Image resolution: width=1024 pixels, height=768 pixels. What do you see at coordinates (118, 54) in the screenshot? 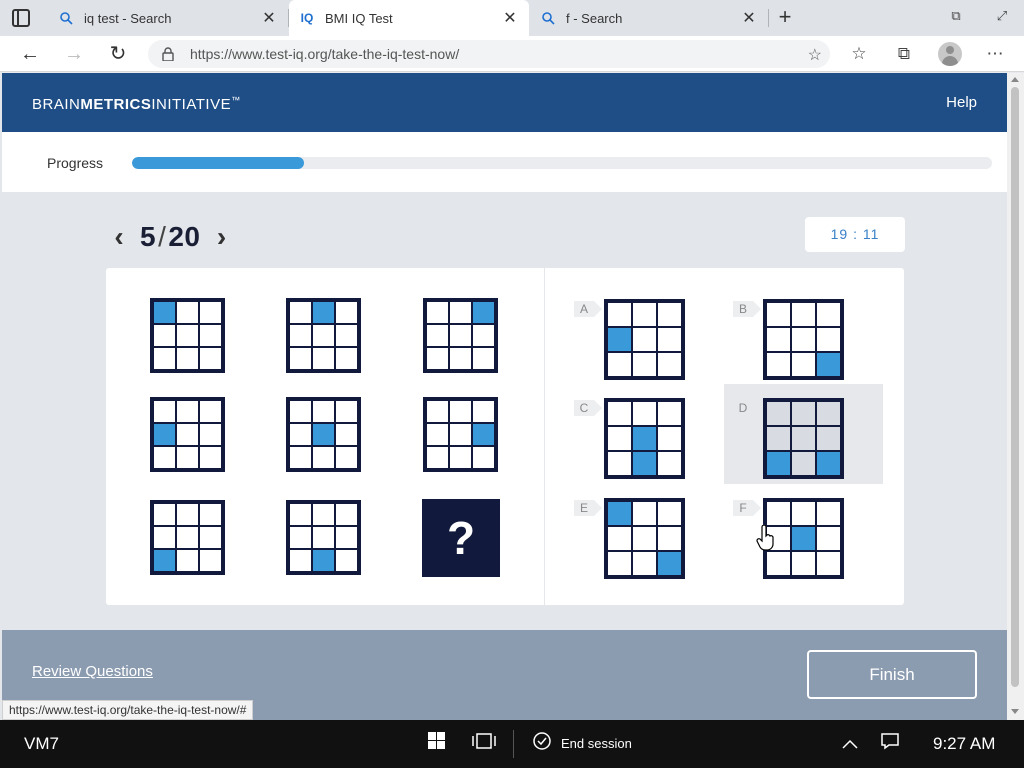
I see `refresh-icon: ↻` at bounding box center [118, 54].